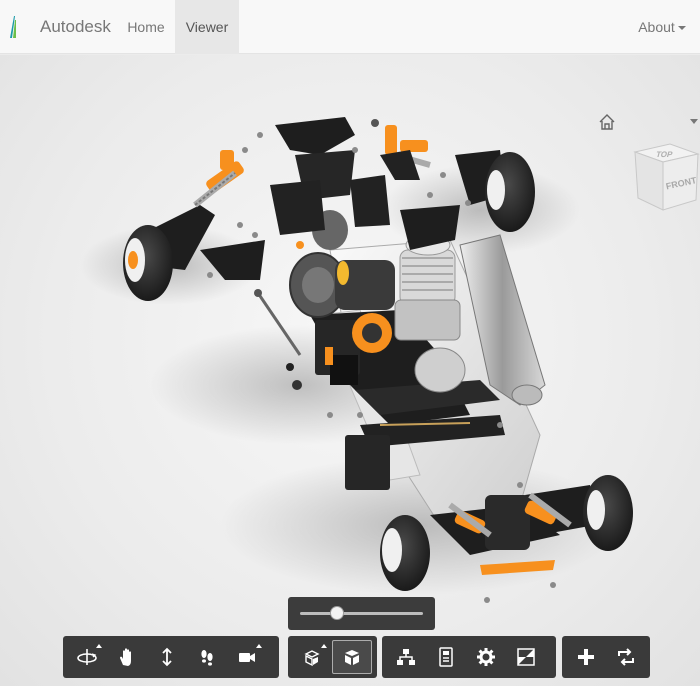 The width and height of the screenshot is (700, 686). Describe the element at coordinates (664, 154) in the screenshot. I see `viewcube-top-label: TOP` at that location.